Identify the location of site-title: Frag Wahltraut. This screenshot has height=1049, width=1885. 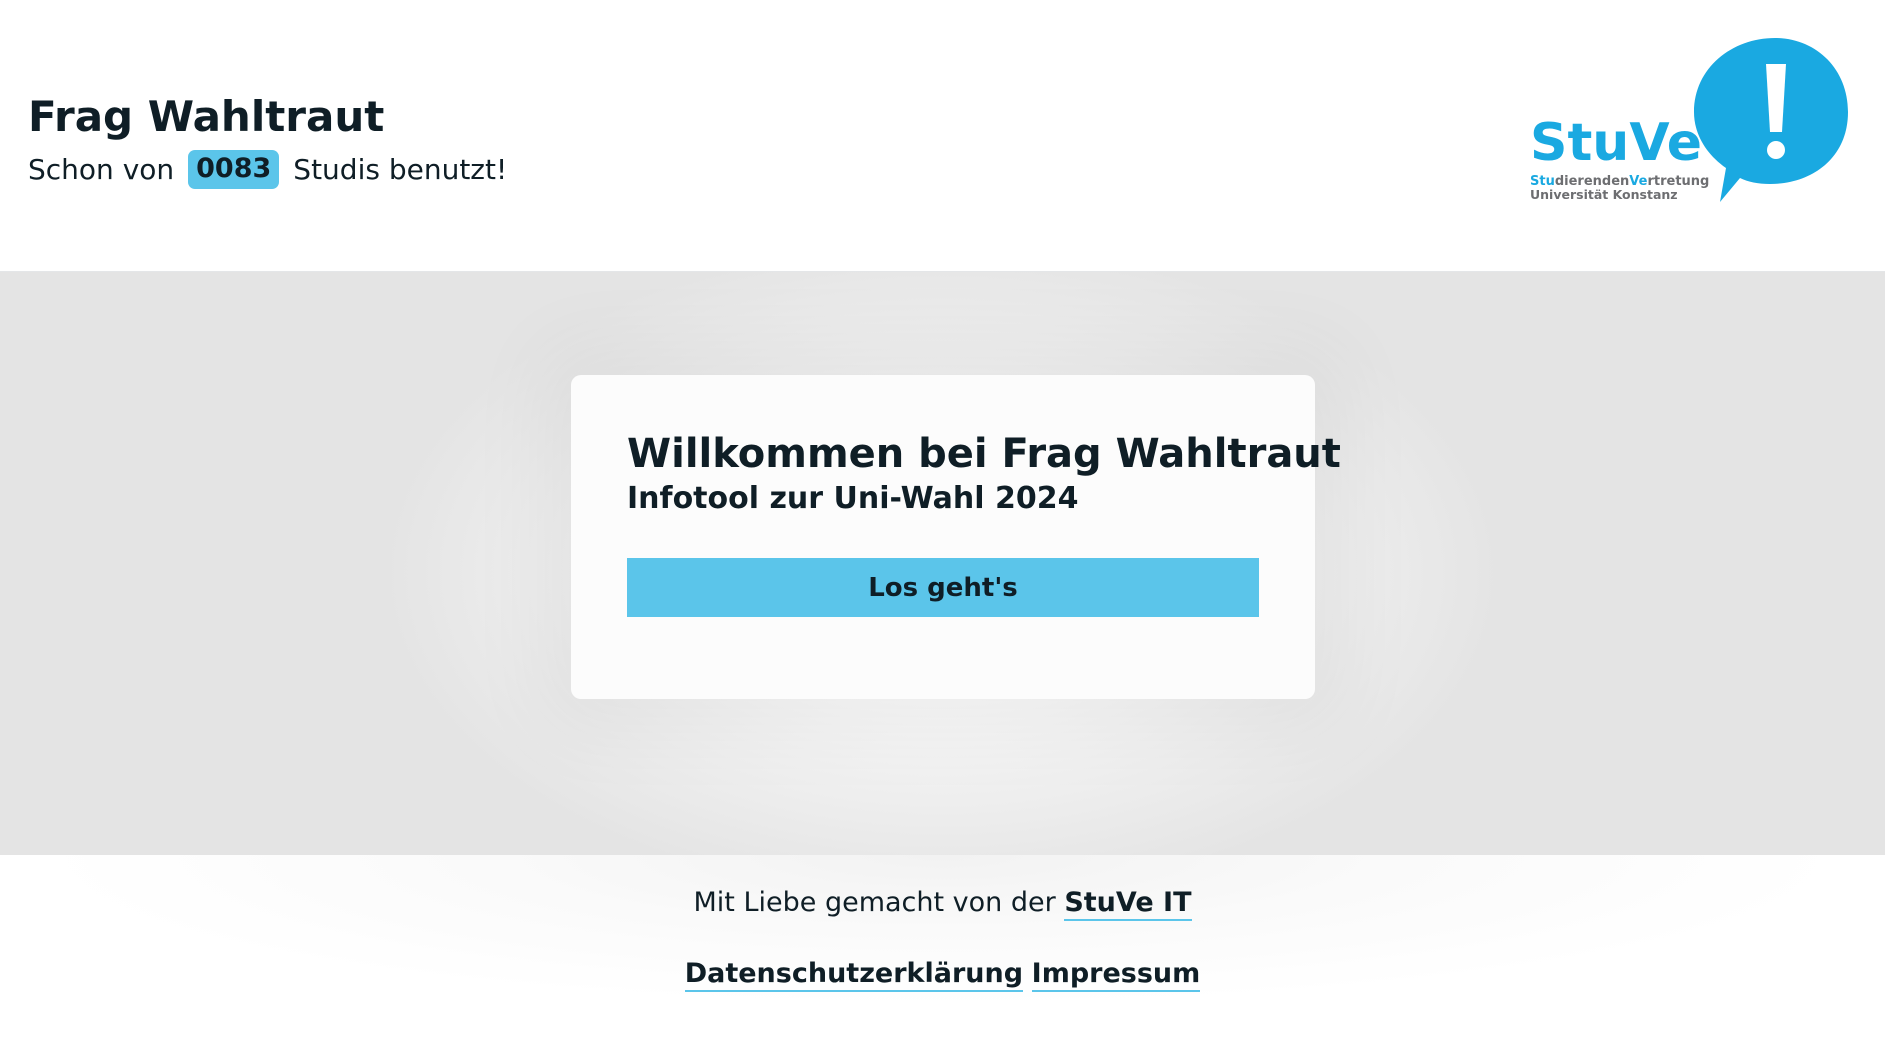
(206, 116).